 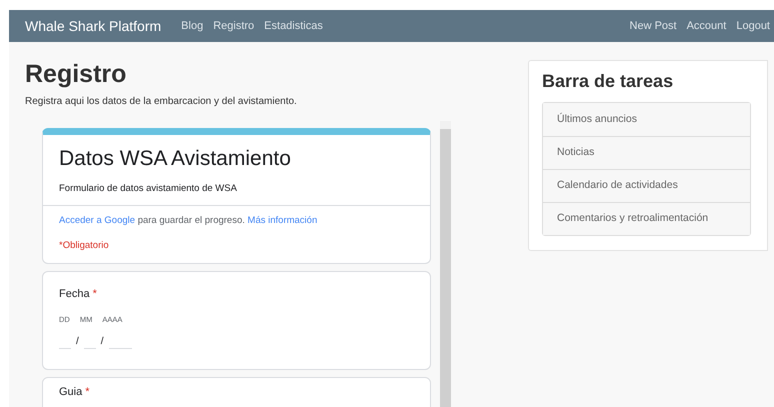 I want to click on nav-link: Account, so click(x=706, y=26).